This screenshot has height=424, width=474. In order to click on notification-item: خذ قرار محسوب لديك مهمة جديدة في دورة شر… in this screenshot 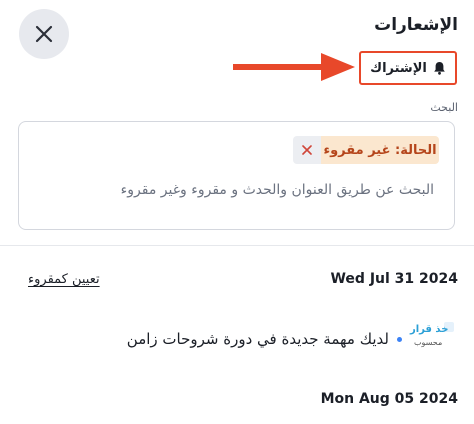, I will do `click(291, 339)`.